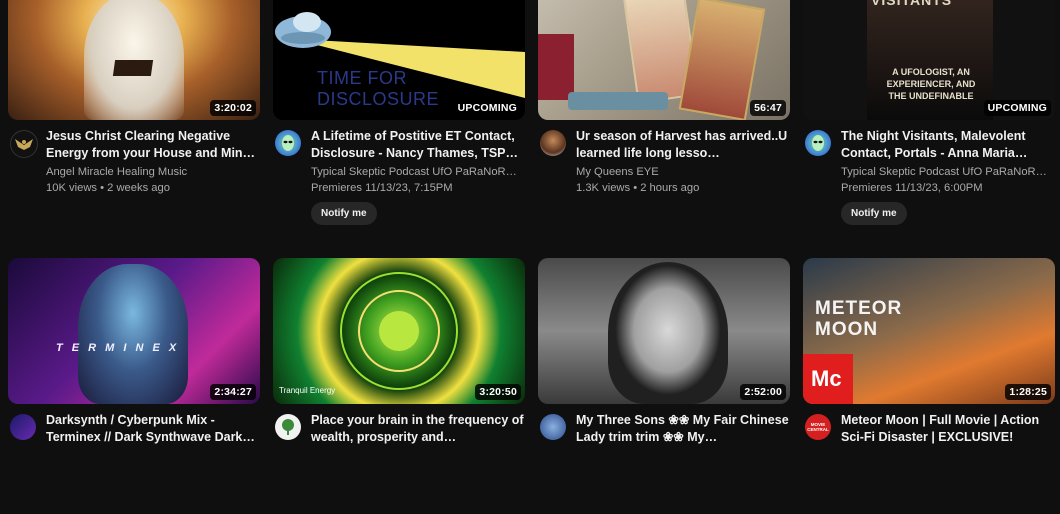 This screenshot has width=1060, height=514. Describe the element at coordinates (1028, 392) in the screenshot. I see `duration-badge: 1:28:25` at that location.